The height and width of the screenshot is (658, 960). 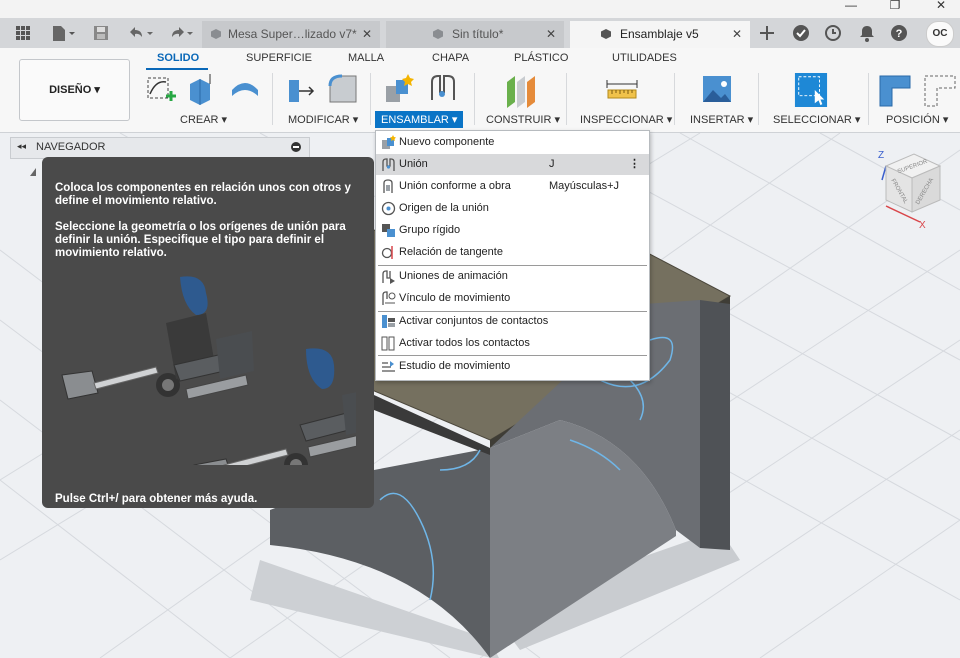 What do you see at coordinates (474, 321) in the screenshot?
I see `menu-item-label: Activar conjuntos de contactos` at bounding box center [474, 321].